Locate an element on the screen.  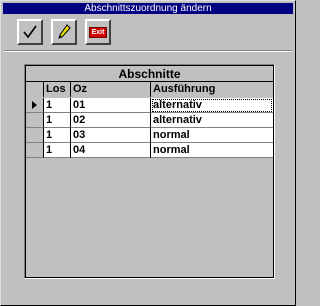
cell-oz: 03 is located at coordinates (111, 135).